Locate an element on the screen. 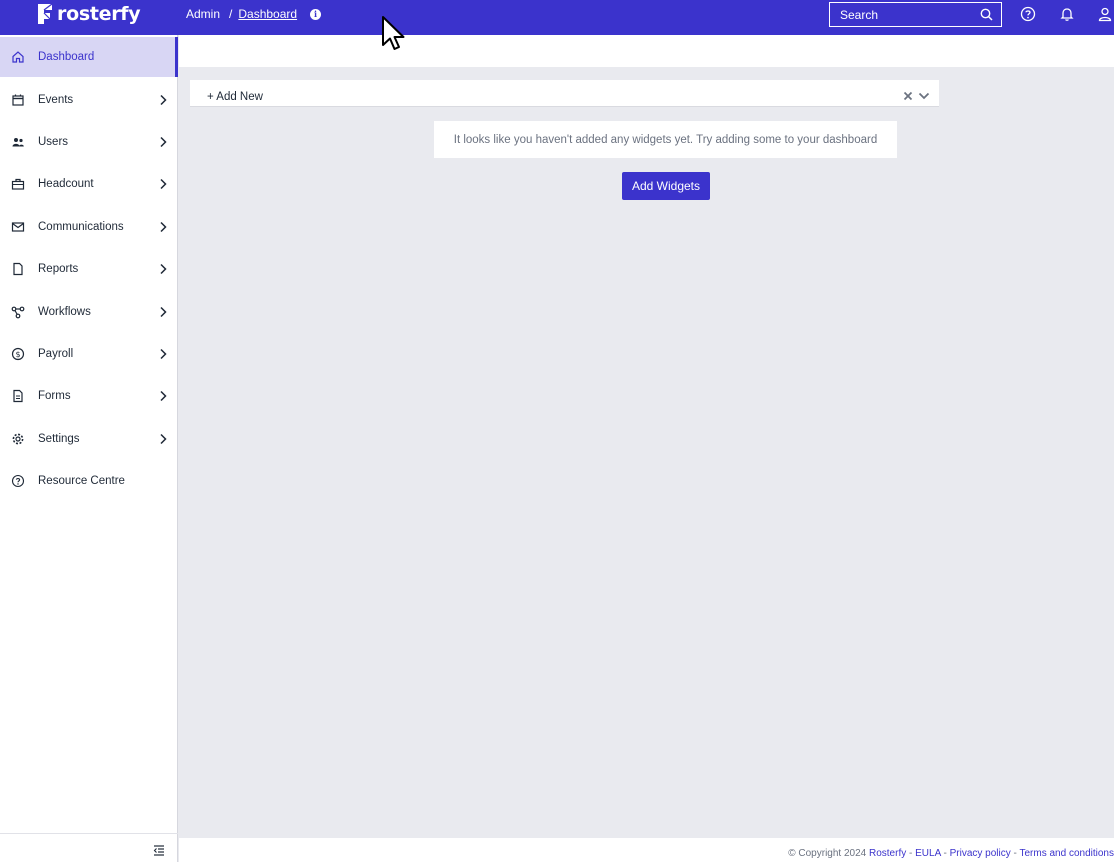  brand-logo: rosterfy is located at coordinates (88, 14).